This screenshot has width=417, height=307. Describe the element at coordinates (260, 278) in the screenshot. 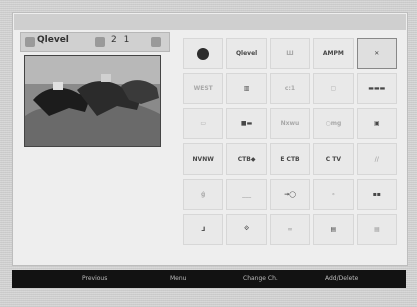

I see `hint-label: Change Ch.` at that location.